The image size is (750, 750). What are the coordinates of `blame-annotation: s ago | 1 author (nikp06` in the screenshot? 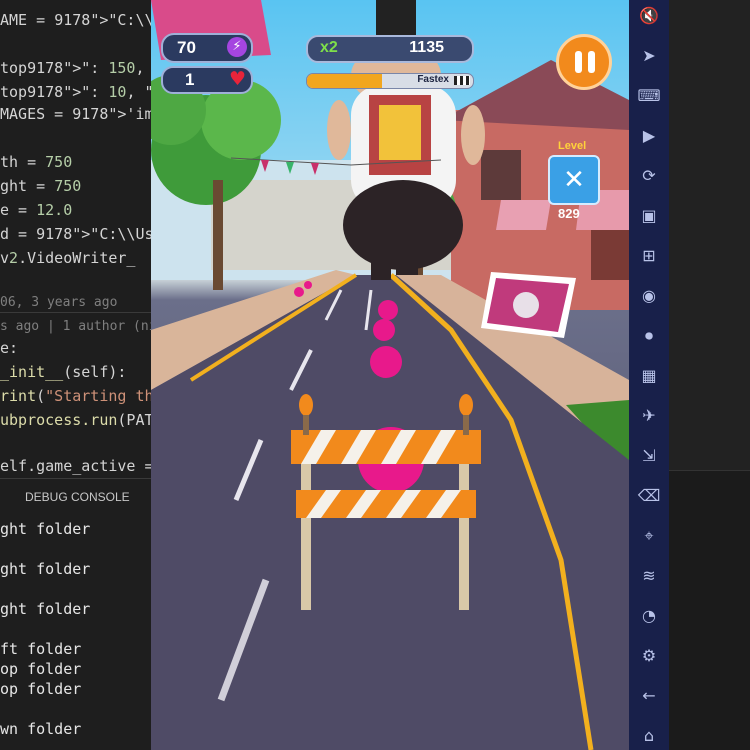 It's located at (75, 326).